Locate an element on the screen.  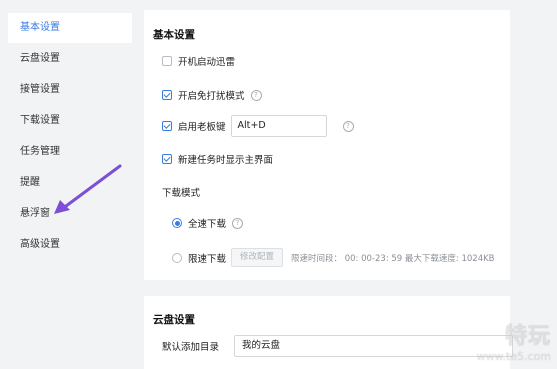
fullspeed-radio is located at coordinates (177, 223).